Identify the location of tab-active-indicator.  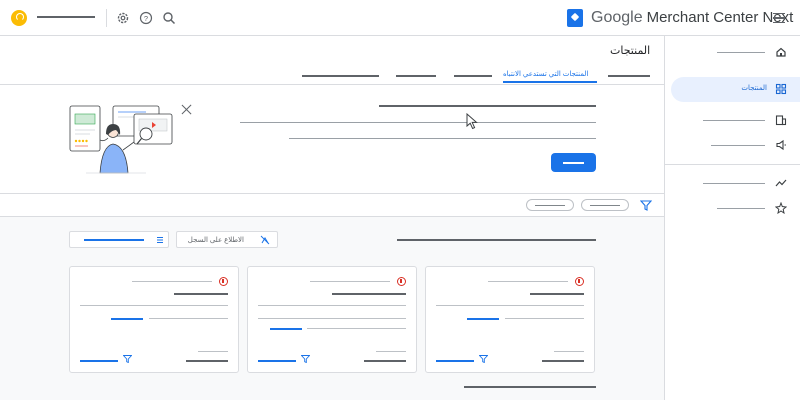
(550, 82).